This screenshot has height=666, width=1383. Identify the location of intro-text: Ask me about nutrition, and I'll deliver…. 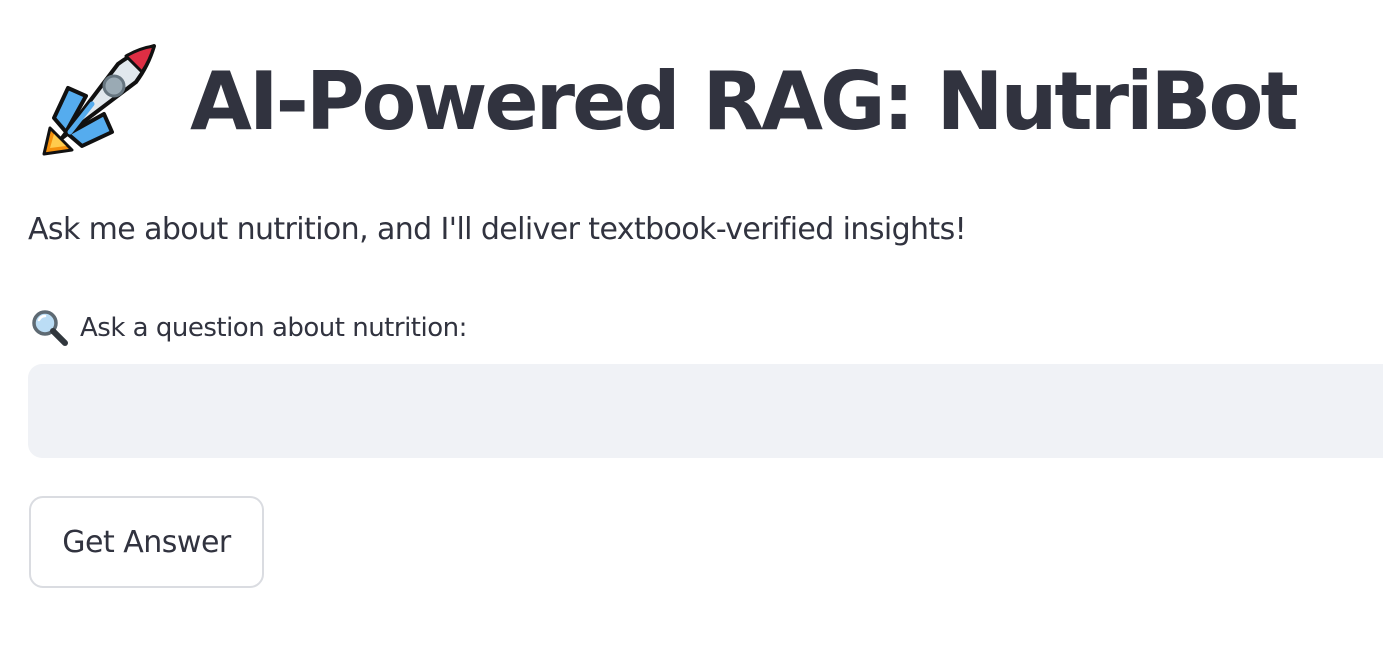
(497, 229).